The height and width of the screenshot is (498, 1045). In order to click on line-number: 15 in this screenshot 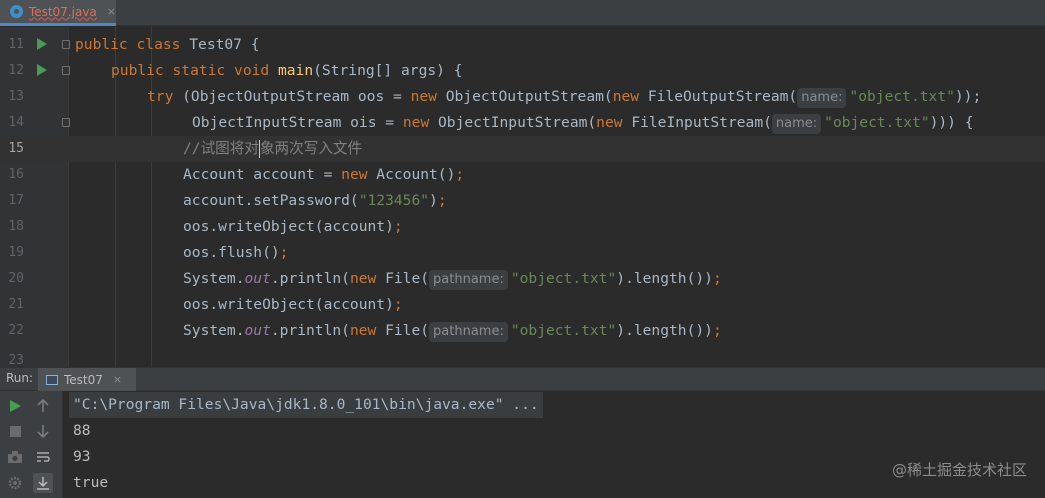, I will do `click(16, 148)`.